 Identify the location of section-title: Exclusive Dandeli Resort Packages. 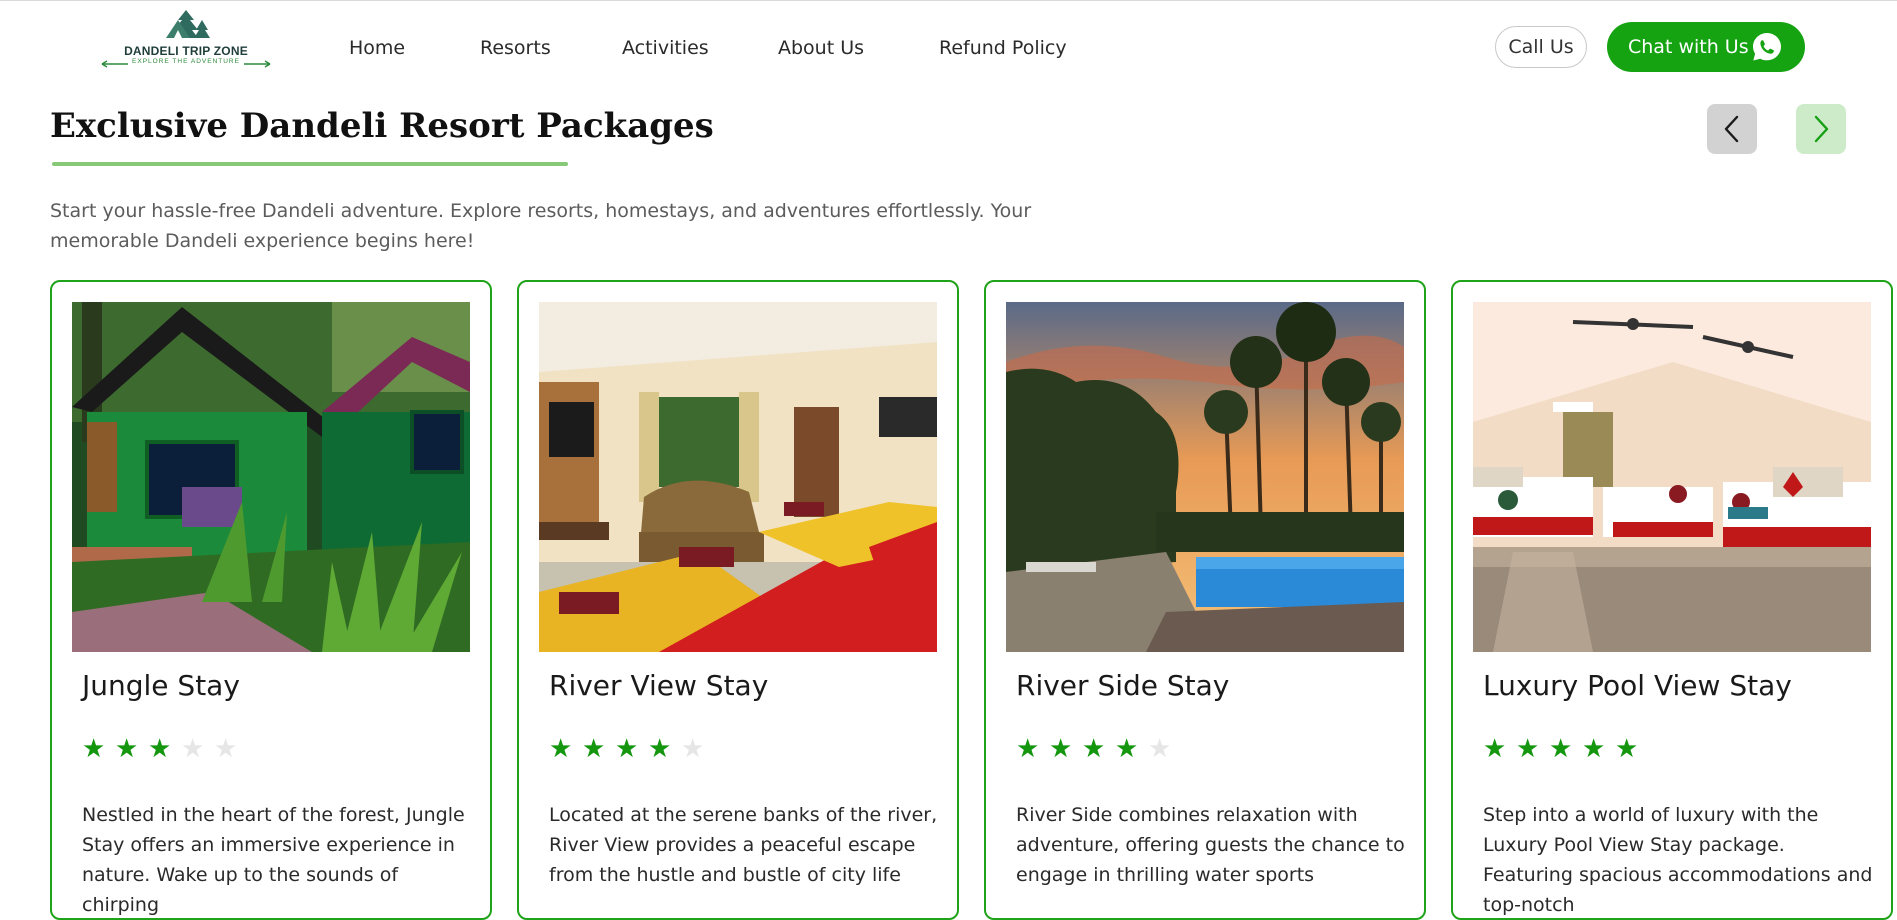
(382, 126).